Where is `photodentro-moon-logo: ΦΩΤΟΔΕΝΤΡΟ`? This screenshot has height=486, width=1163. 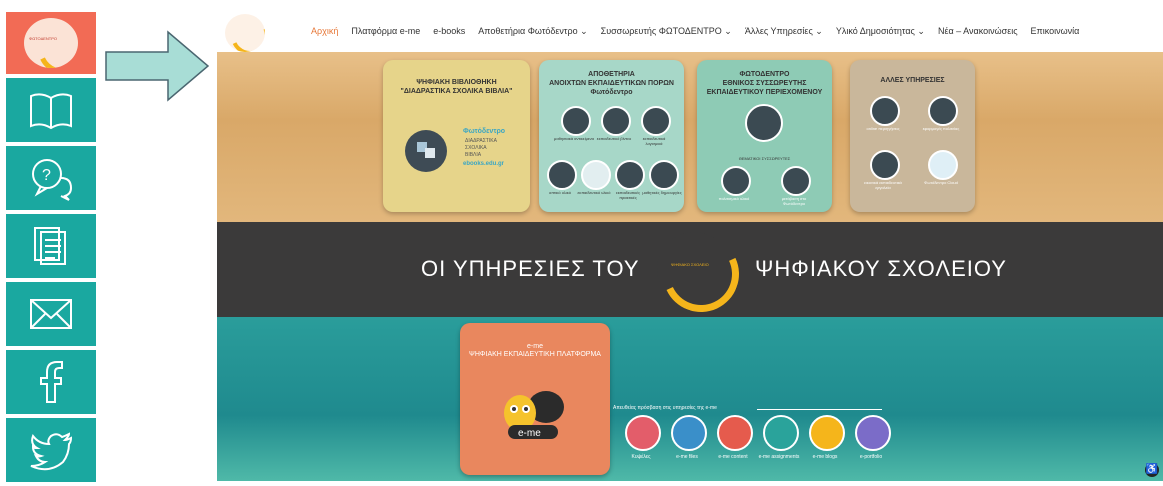 photodentro-moon-logo: ΦΩΤΟΔΕΝΤΡΟ is located at coordinates (51, 43).